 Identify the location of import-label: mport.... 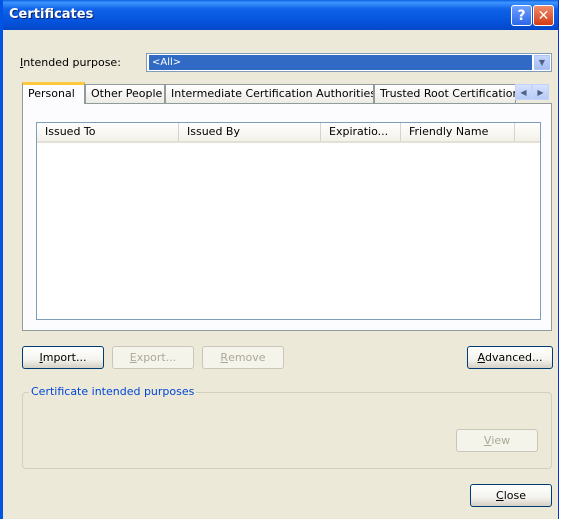
(64, 357).